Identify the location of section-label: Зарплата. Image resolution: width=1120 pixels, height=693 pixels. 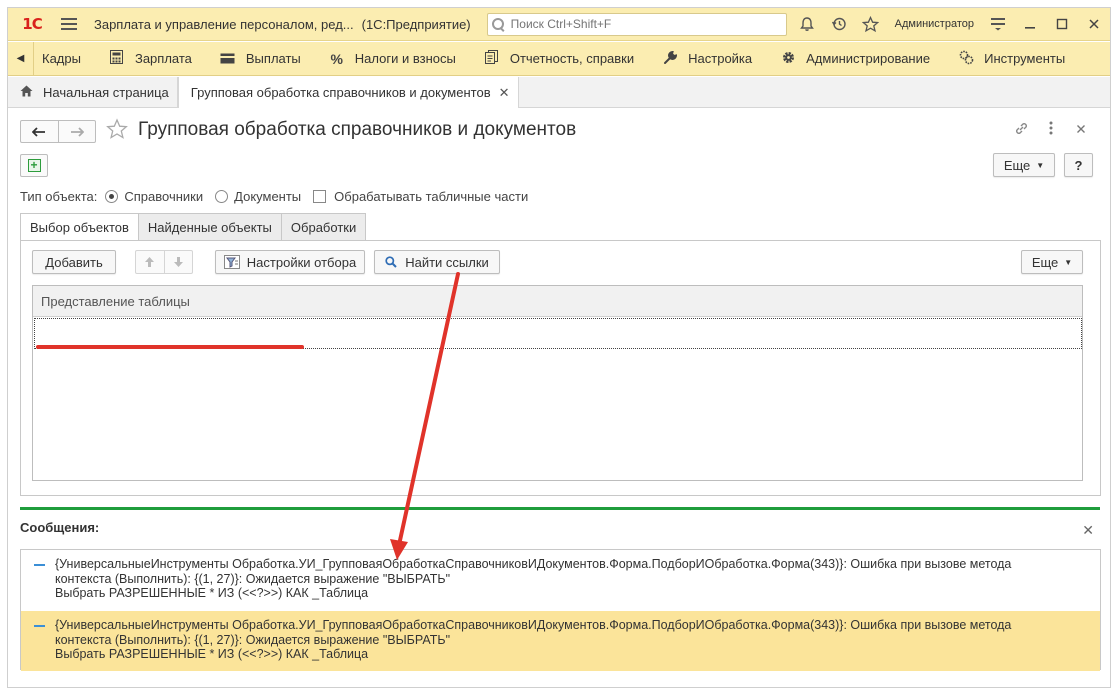
(163, 58).